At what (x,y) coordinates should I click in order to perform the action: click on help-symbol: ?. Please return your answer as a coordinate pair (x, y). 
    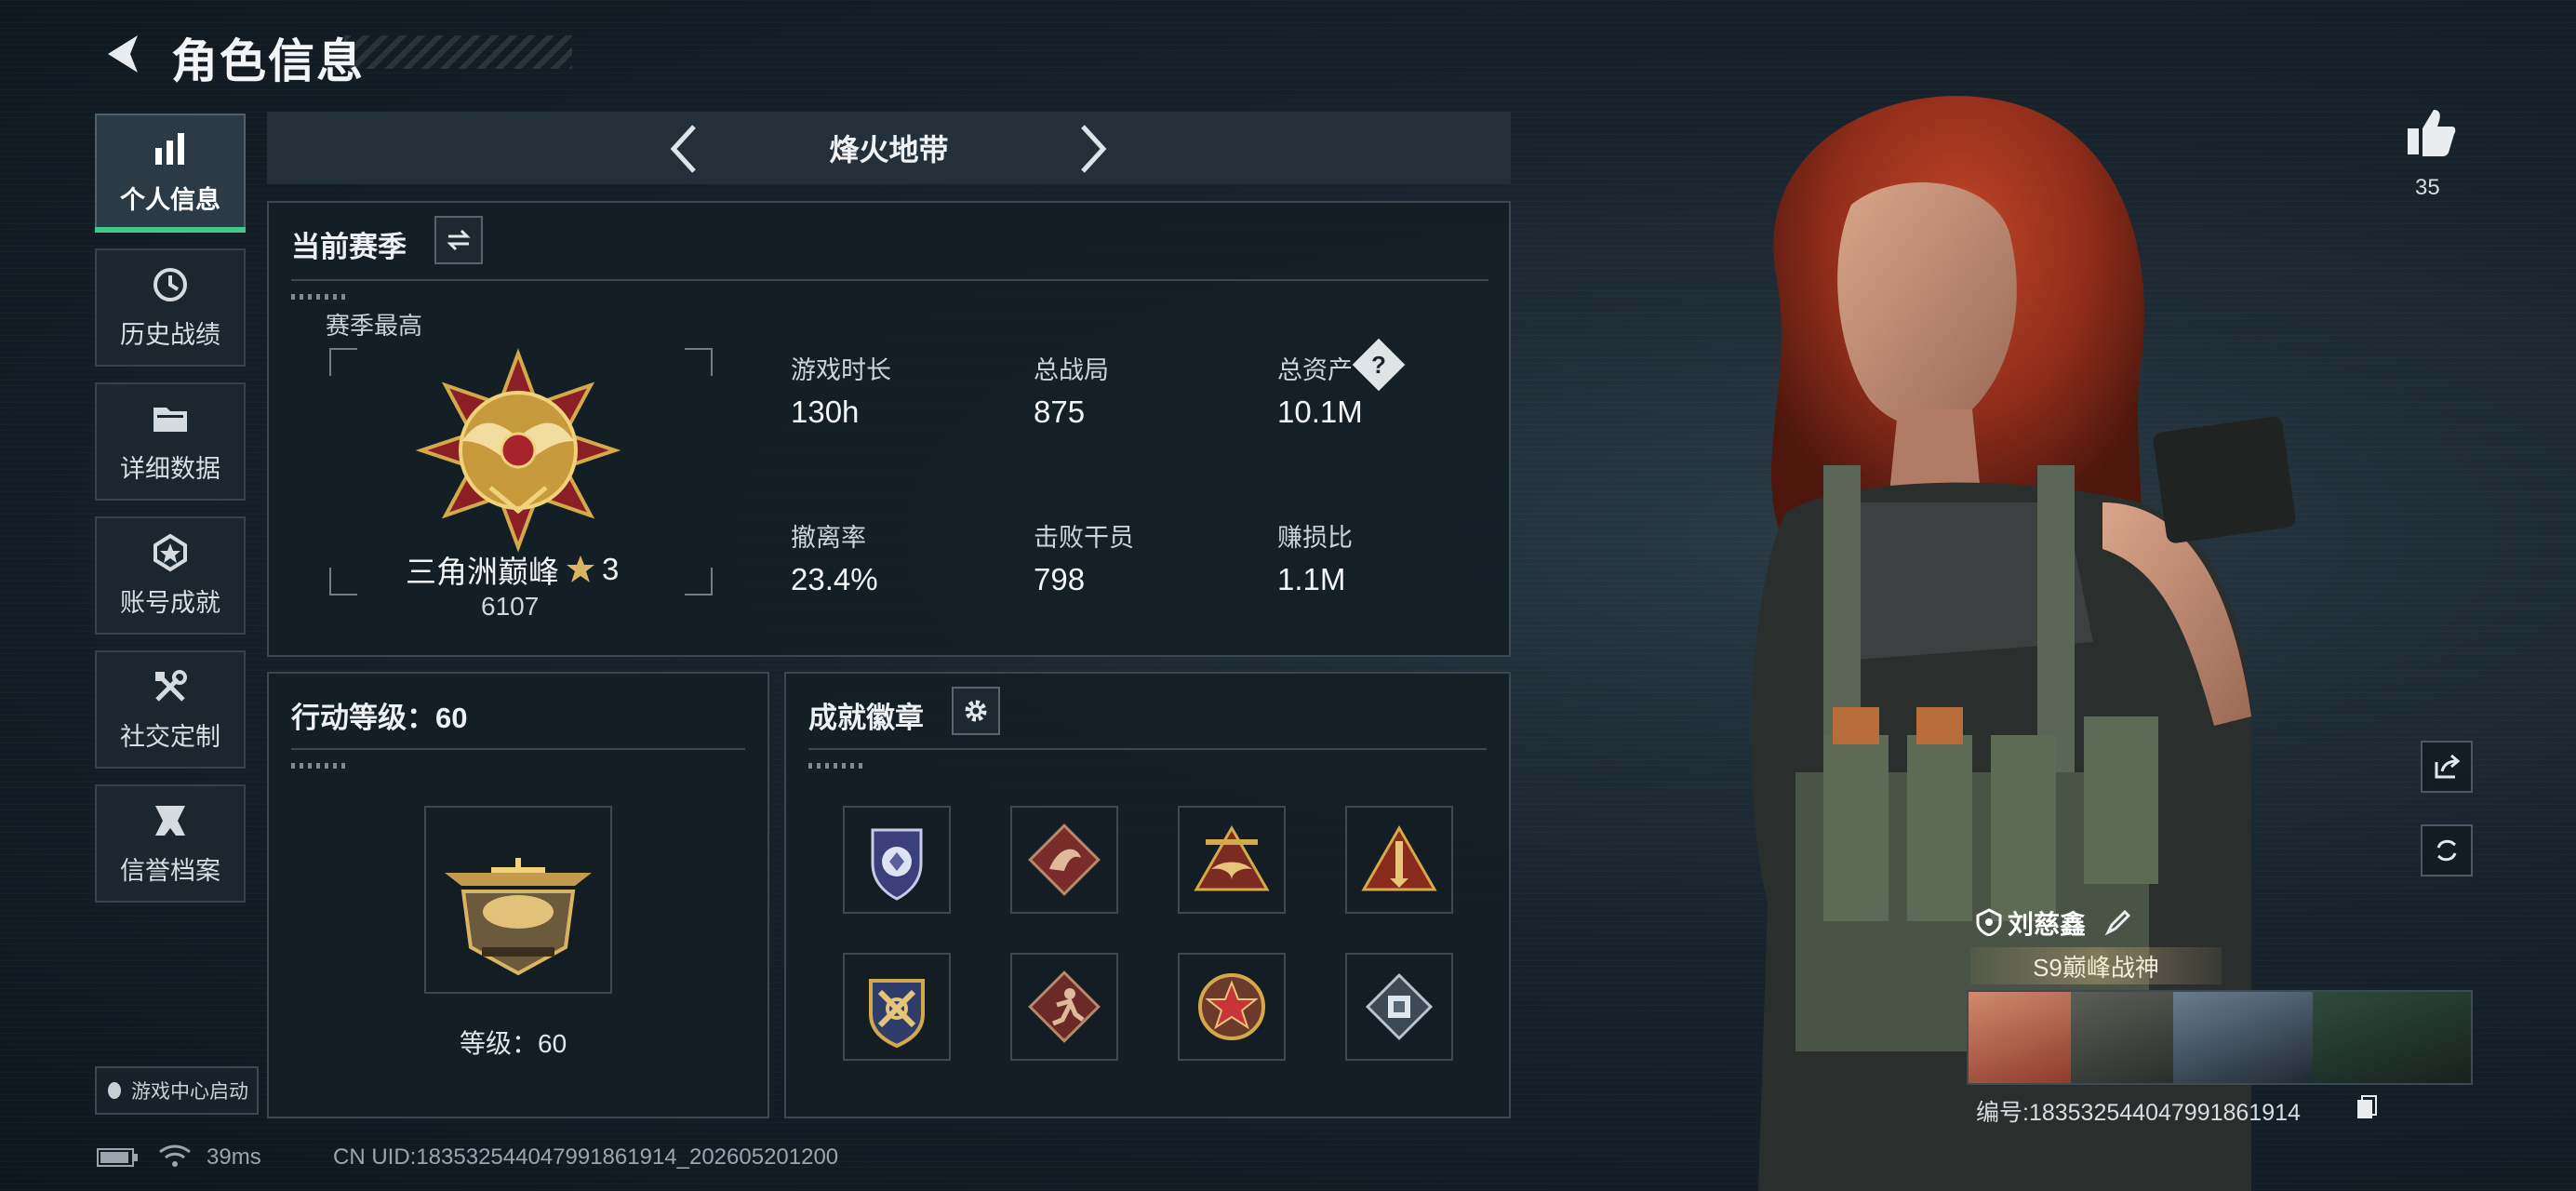
    Looking at the image, I should click on (1378, 364).